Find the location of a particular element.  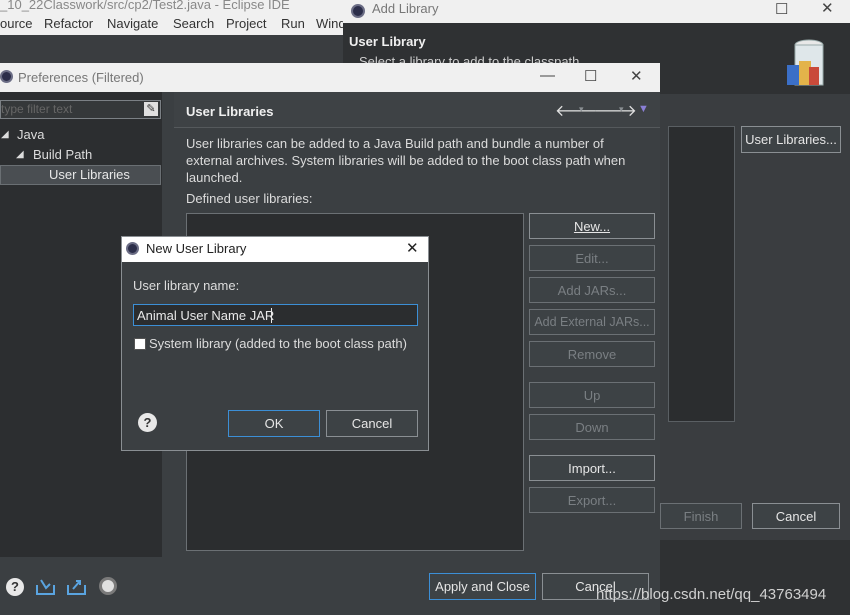

library-books-icon is located at coordinates (805, 62).